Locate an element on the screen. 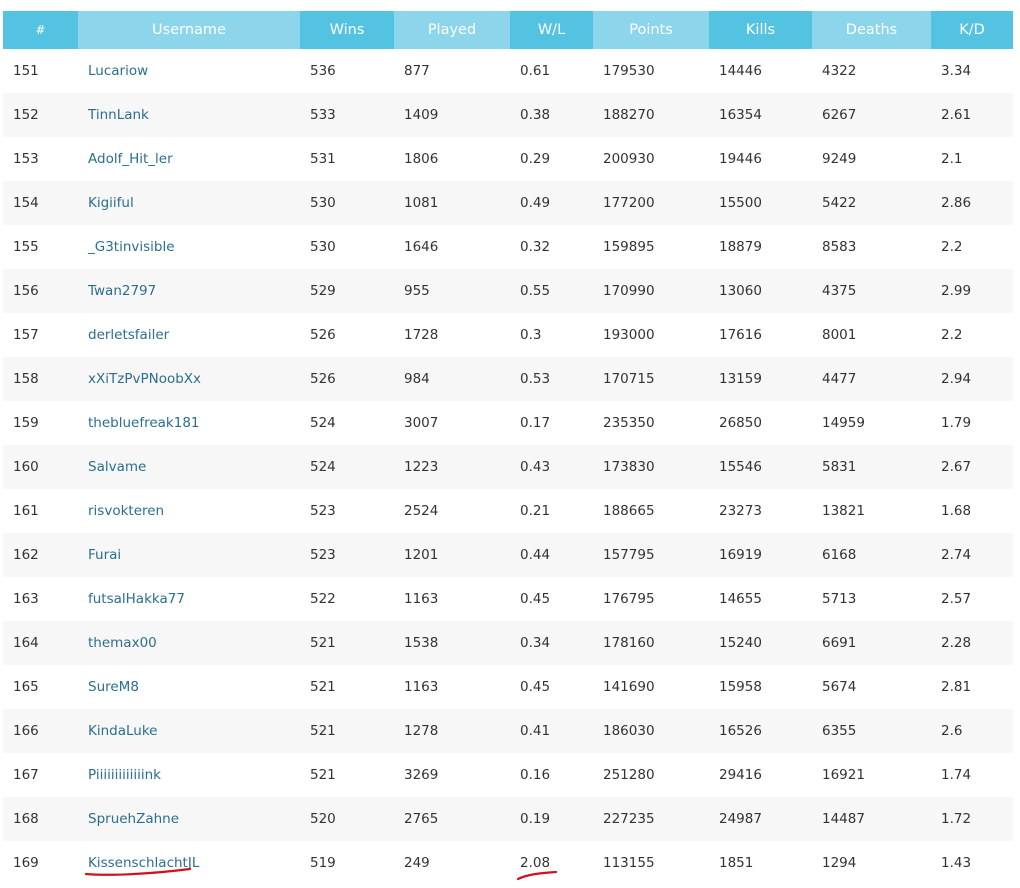 This screenshot has width=1020, height=888. cell-points: 173830 is located at coordinates (651, 467).